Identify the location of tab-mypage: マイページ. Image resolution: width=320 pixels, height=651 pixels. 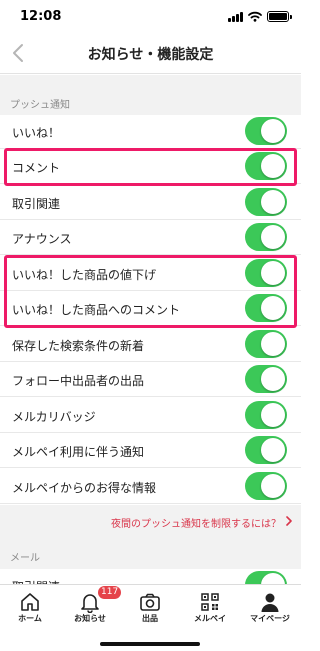
(270, 608).